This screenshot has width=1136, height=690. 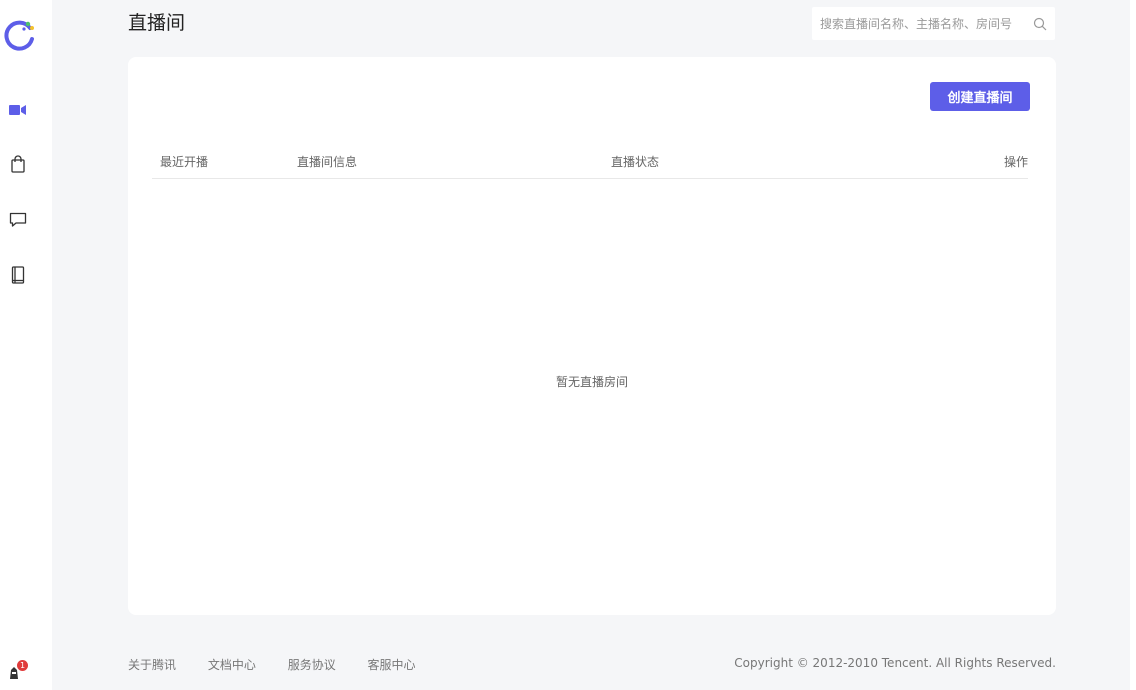 I want to click on logo-icon, so click(x=20, y=34).